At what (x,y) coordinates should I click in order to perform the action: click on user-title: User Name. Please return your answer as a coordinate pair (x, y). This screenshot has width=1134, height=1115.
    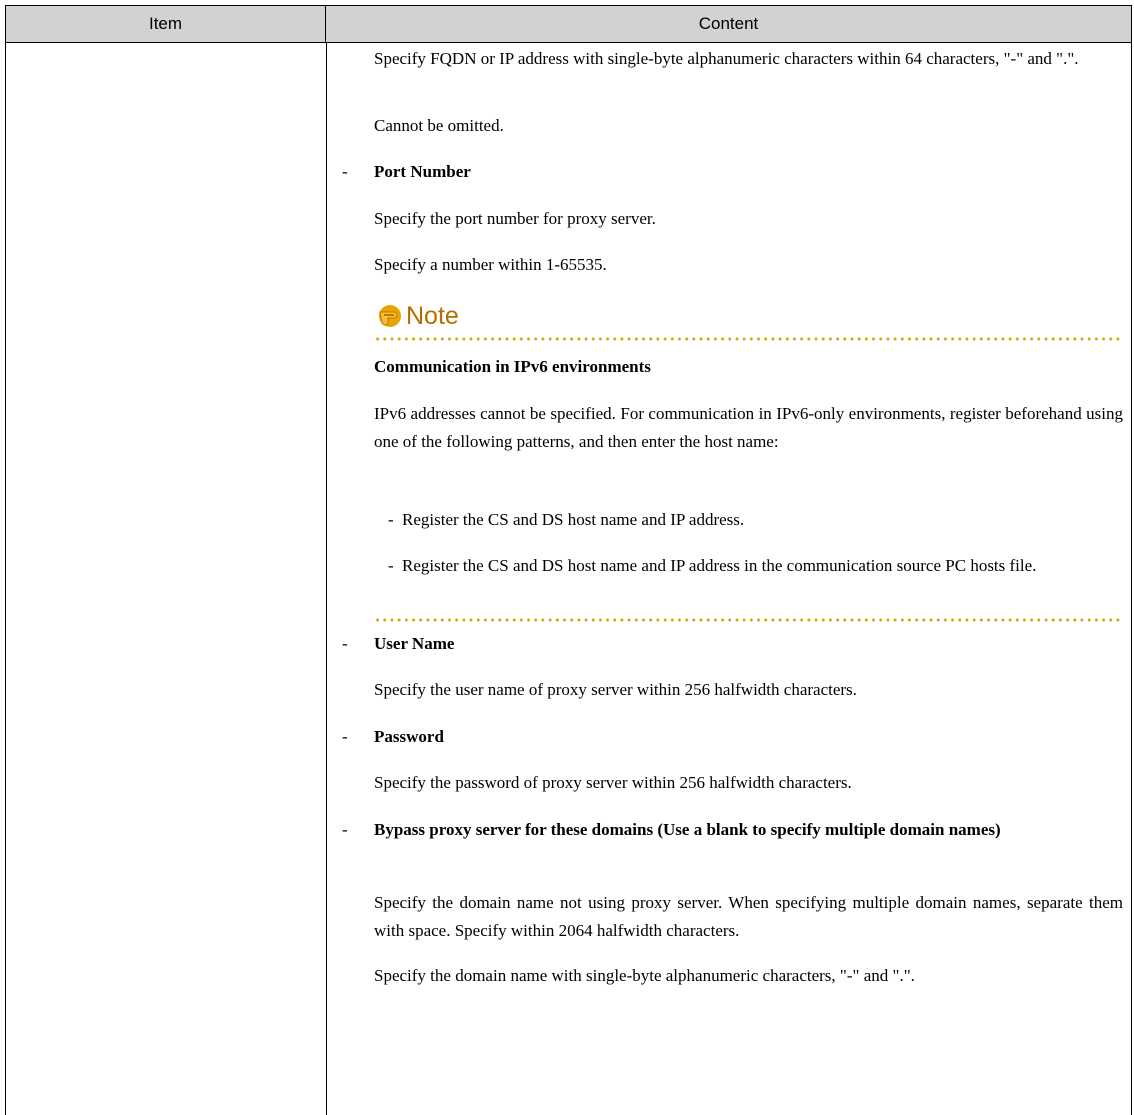
    Looking at the image, I should click on (414, 643).